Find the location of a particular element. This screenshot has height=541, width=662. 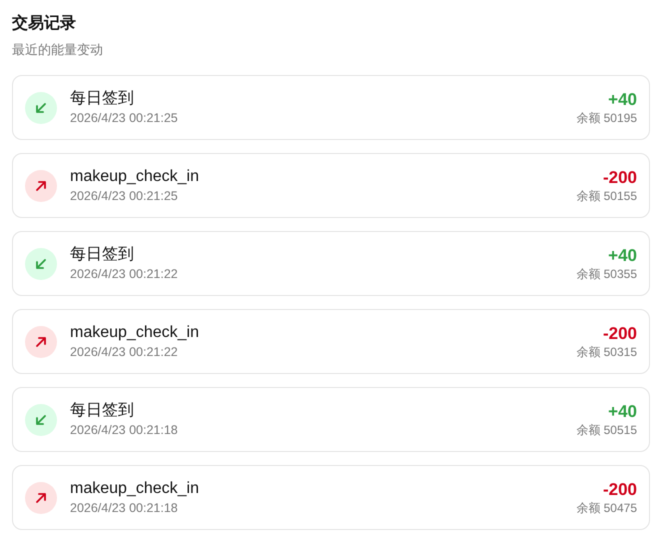

balance: 余额 50195 is located at coordinates (606, 118).